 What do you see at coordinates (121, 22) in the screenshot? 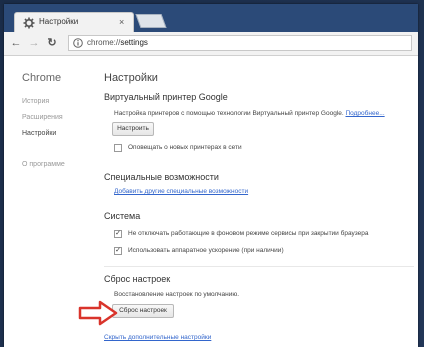
I see `close-tab-icon: ×` at bounding box center [121, 22].